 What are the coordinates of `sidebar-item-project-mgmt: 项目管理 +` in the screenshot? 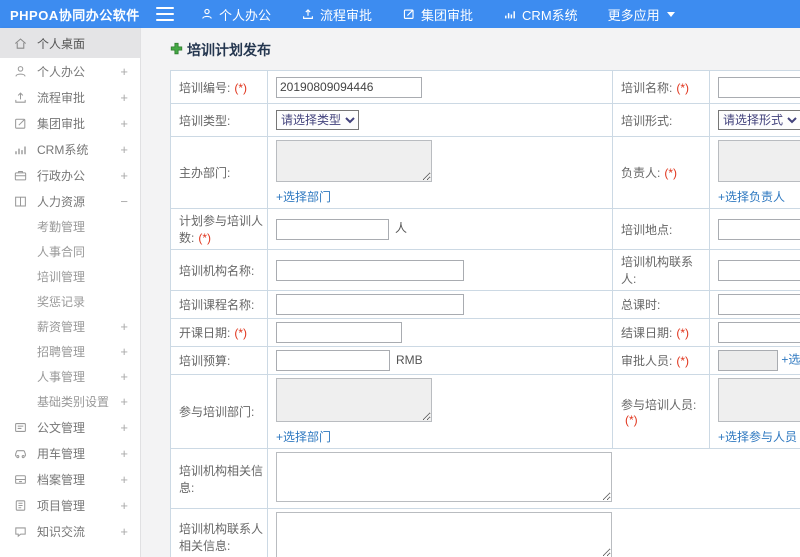 It's located at (70, 505).